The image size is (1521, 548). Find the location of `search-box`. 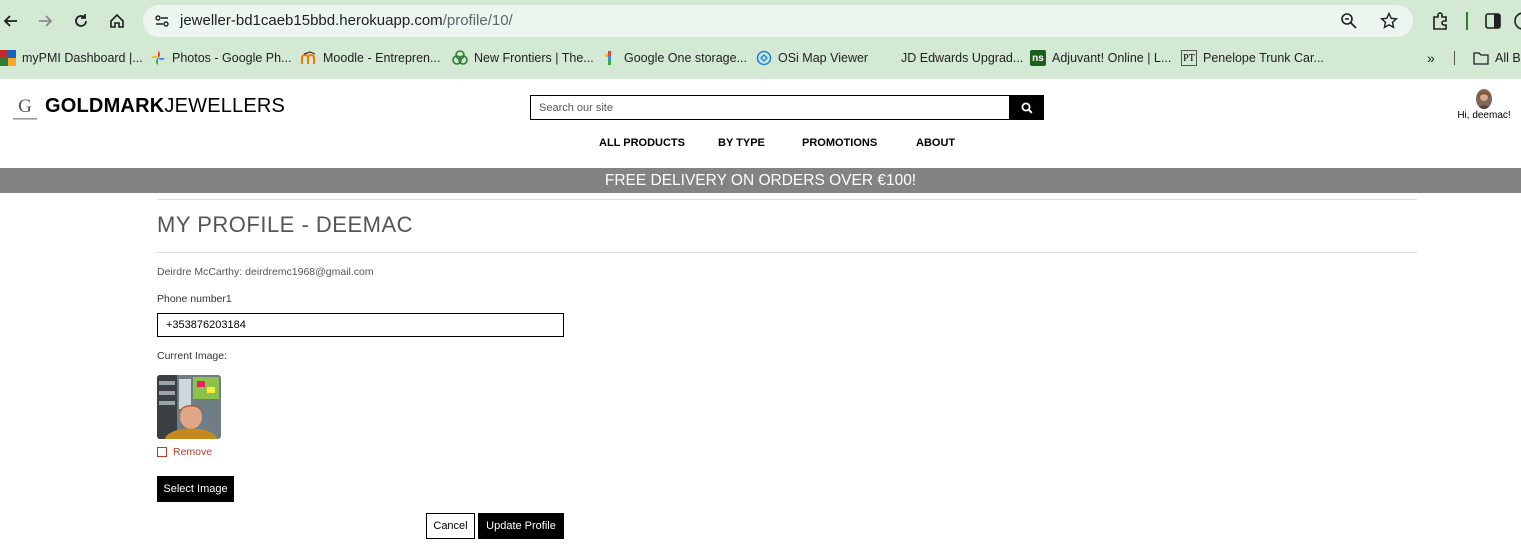

search-box is located at coordinates (770, 107).